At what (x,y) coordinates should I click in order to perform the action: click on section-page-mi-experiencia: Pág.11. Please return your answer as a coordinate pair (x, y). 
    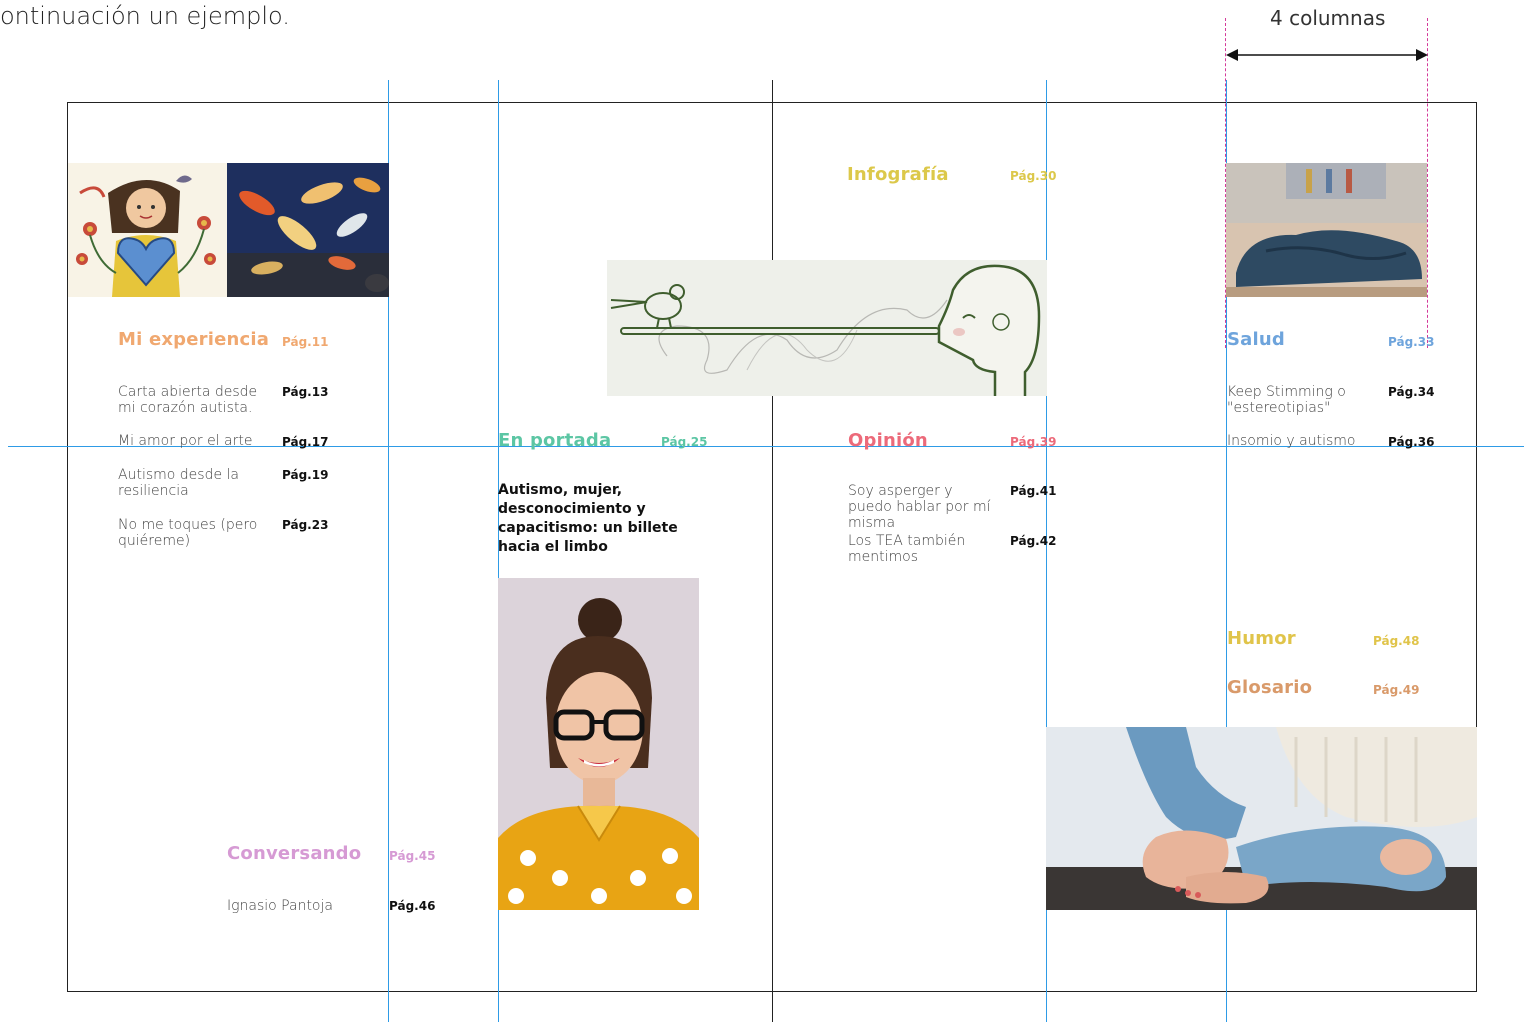
    Looking at the image, I should click on (305, 342).